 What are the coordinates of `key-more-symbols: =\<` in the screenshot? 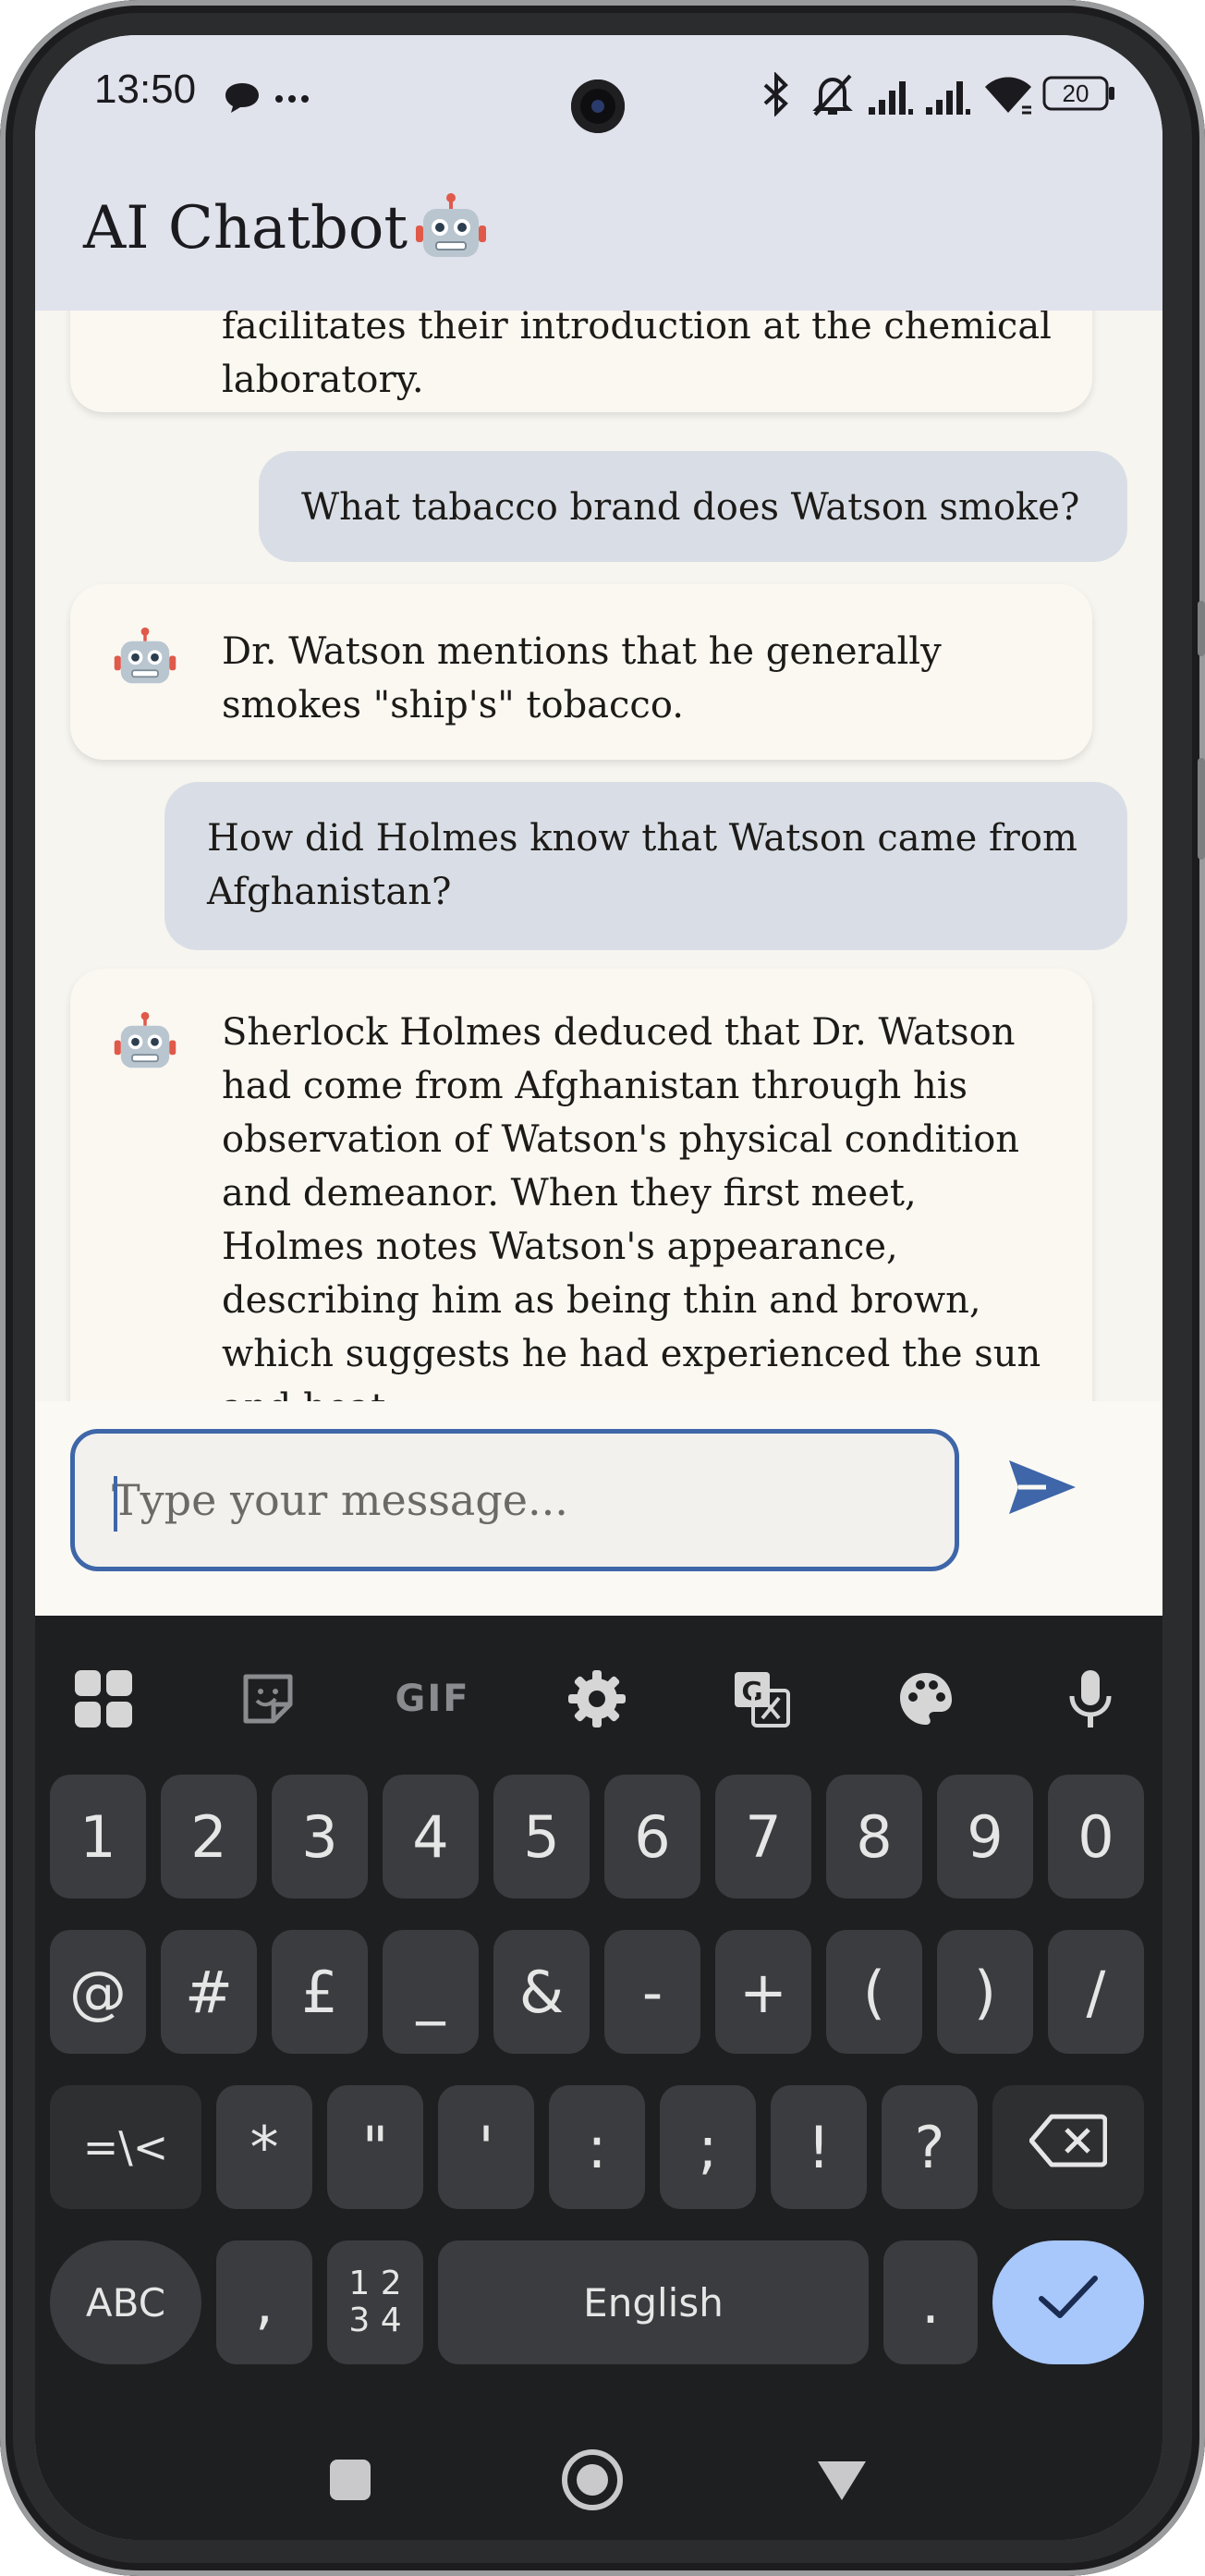 It's located at (125, 2147).